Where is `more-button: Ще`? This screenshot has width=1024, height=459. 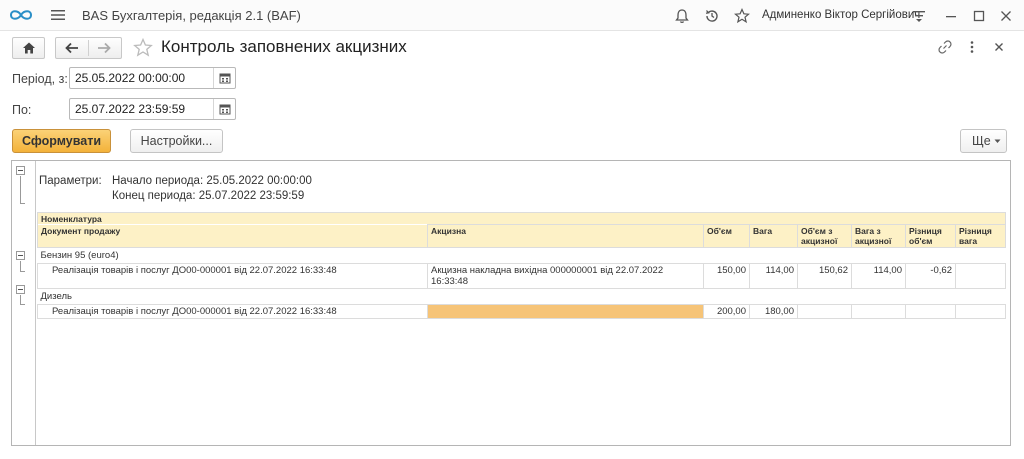 more-button: Ще is located at coordinates (983, 141).